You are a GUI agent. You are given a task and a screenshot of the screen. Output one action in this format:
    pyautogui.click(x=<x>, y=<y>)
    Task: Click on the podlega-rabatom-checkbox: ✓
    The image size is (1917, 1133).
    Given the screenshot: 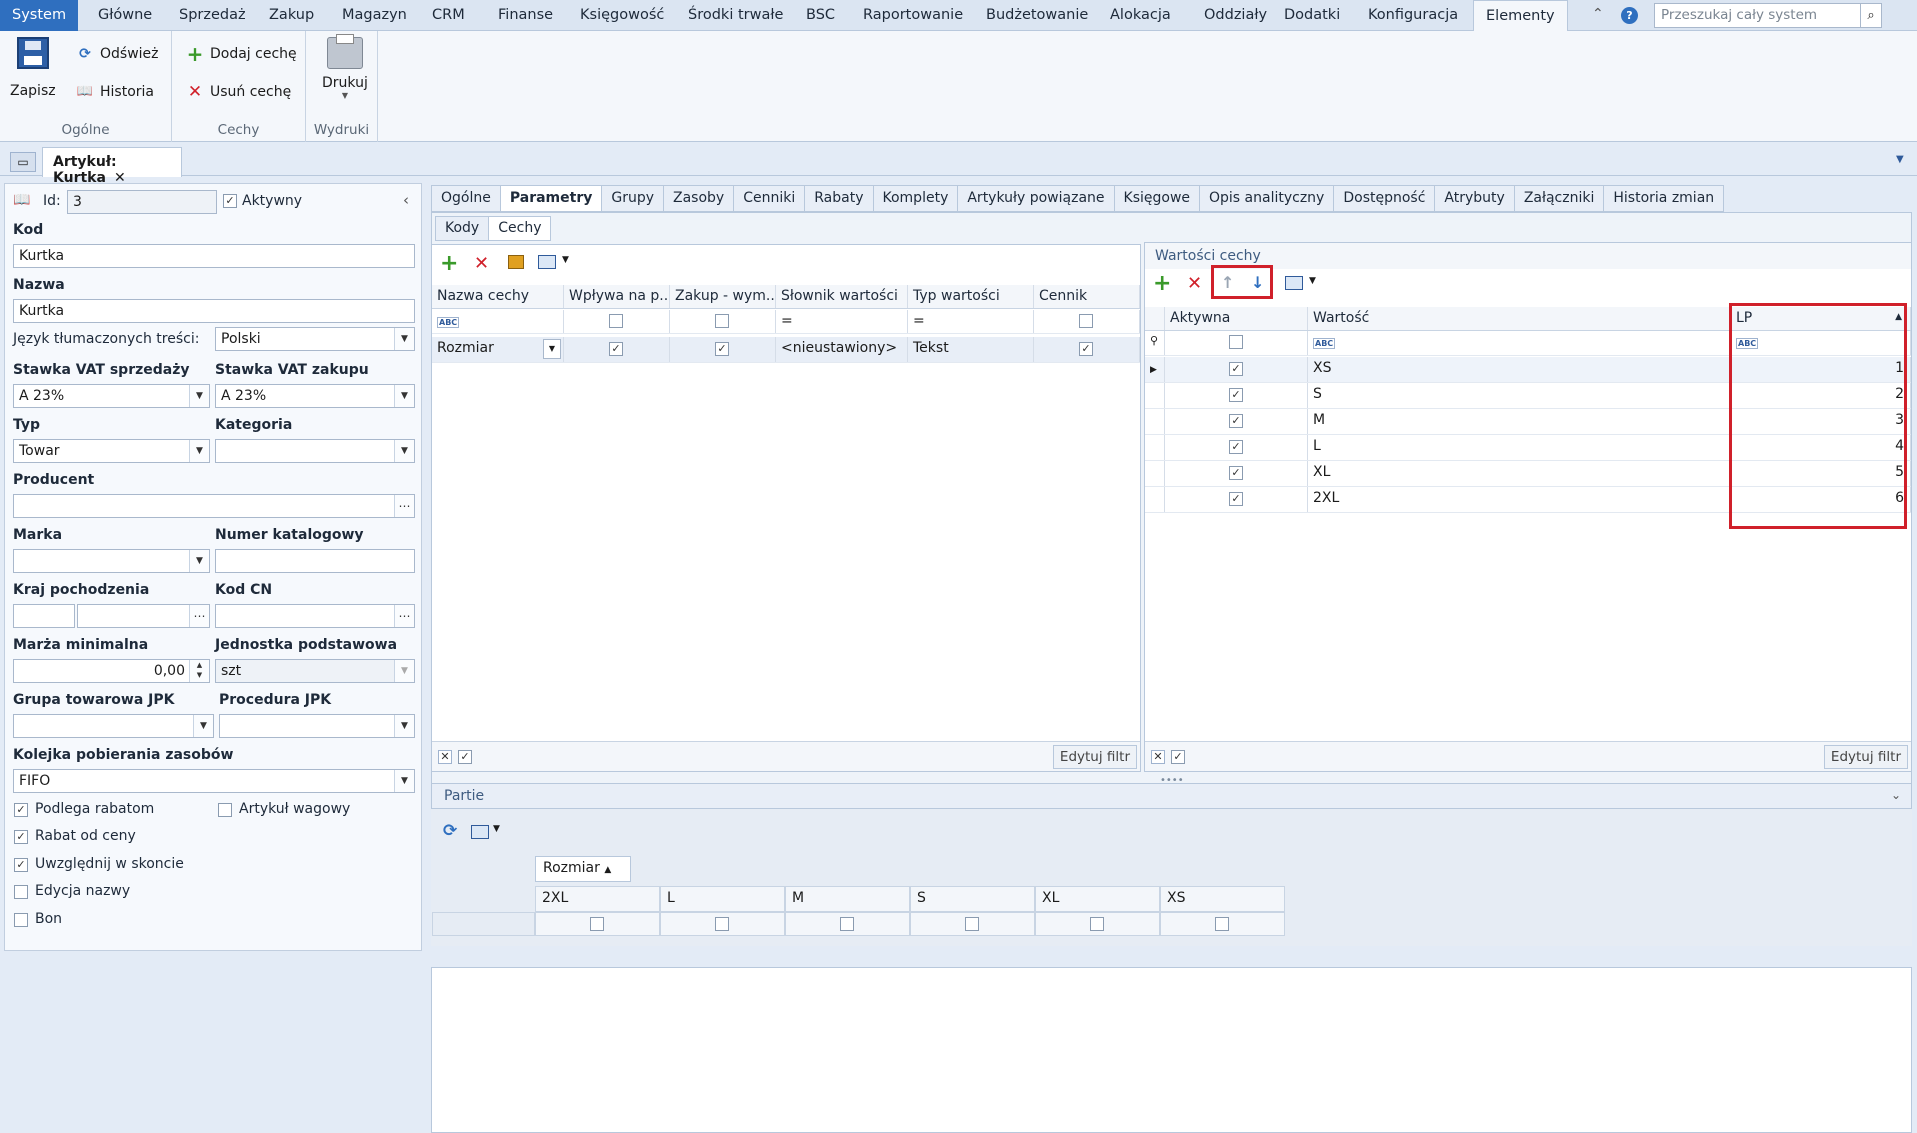 What is the action you would take?
    pyautogui.click(x=21, y=810)
    